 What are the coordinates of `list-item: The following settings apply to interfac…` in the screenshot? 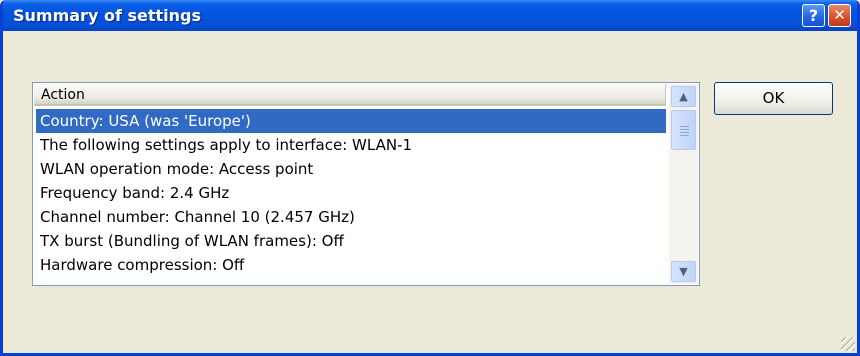 It's located at (351, 145).